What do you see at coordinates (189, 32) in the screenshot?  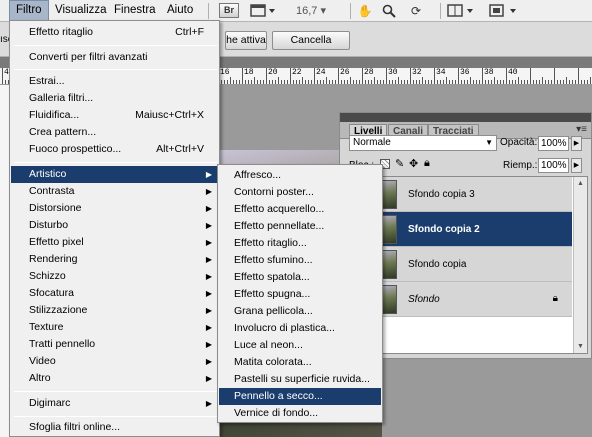 I see `menu-shortcut: Ctrl+F` at bounding box center [189, 32].